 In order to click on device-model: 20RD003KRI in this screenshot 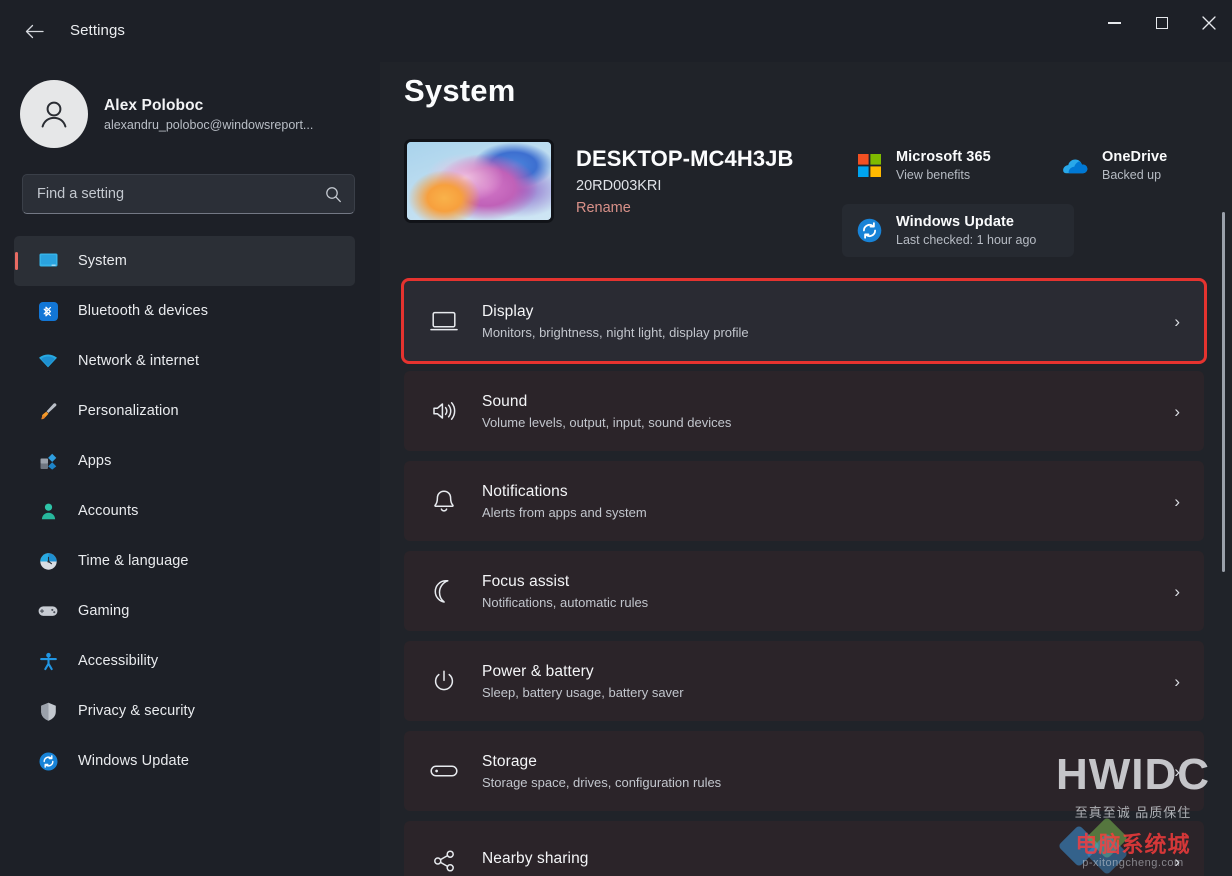, I will do `click(619, 186)`.